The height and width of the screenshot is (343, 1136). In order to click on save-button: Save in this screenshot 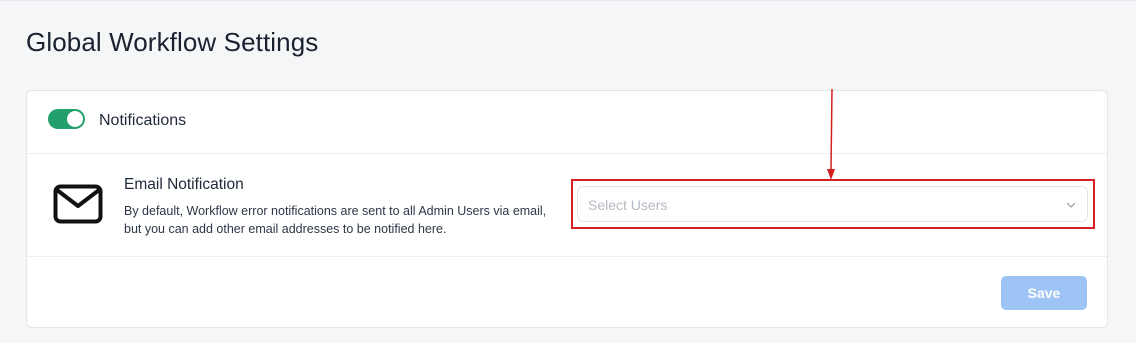, I will do `click(1044, 293)`.